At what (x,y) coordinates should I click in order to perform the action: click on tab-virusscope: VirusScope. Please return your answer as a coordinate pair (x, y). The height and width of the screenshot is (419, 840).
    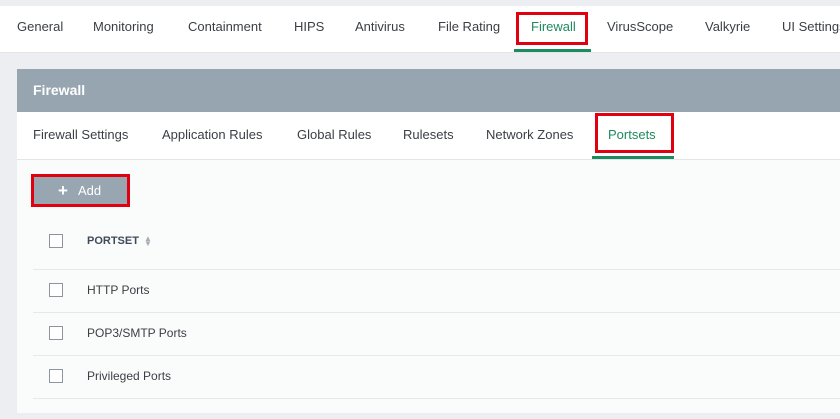
    Looking at the image, I should click on (640, 29).